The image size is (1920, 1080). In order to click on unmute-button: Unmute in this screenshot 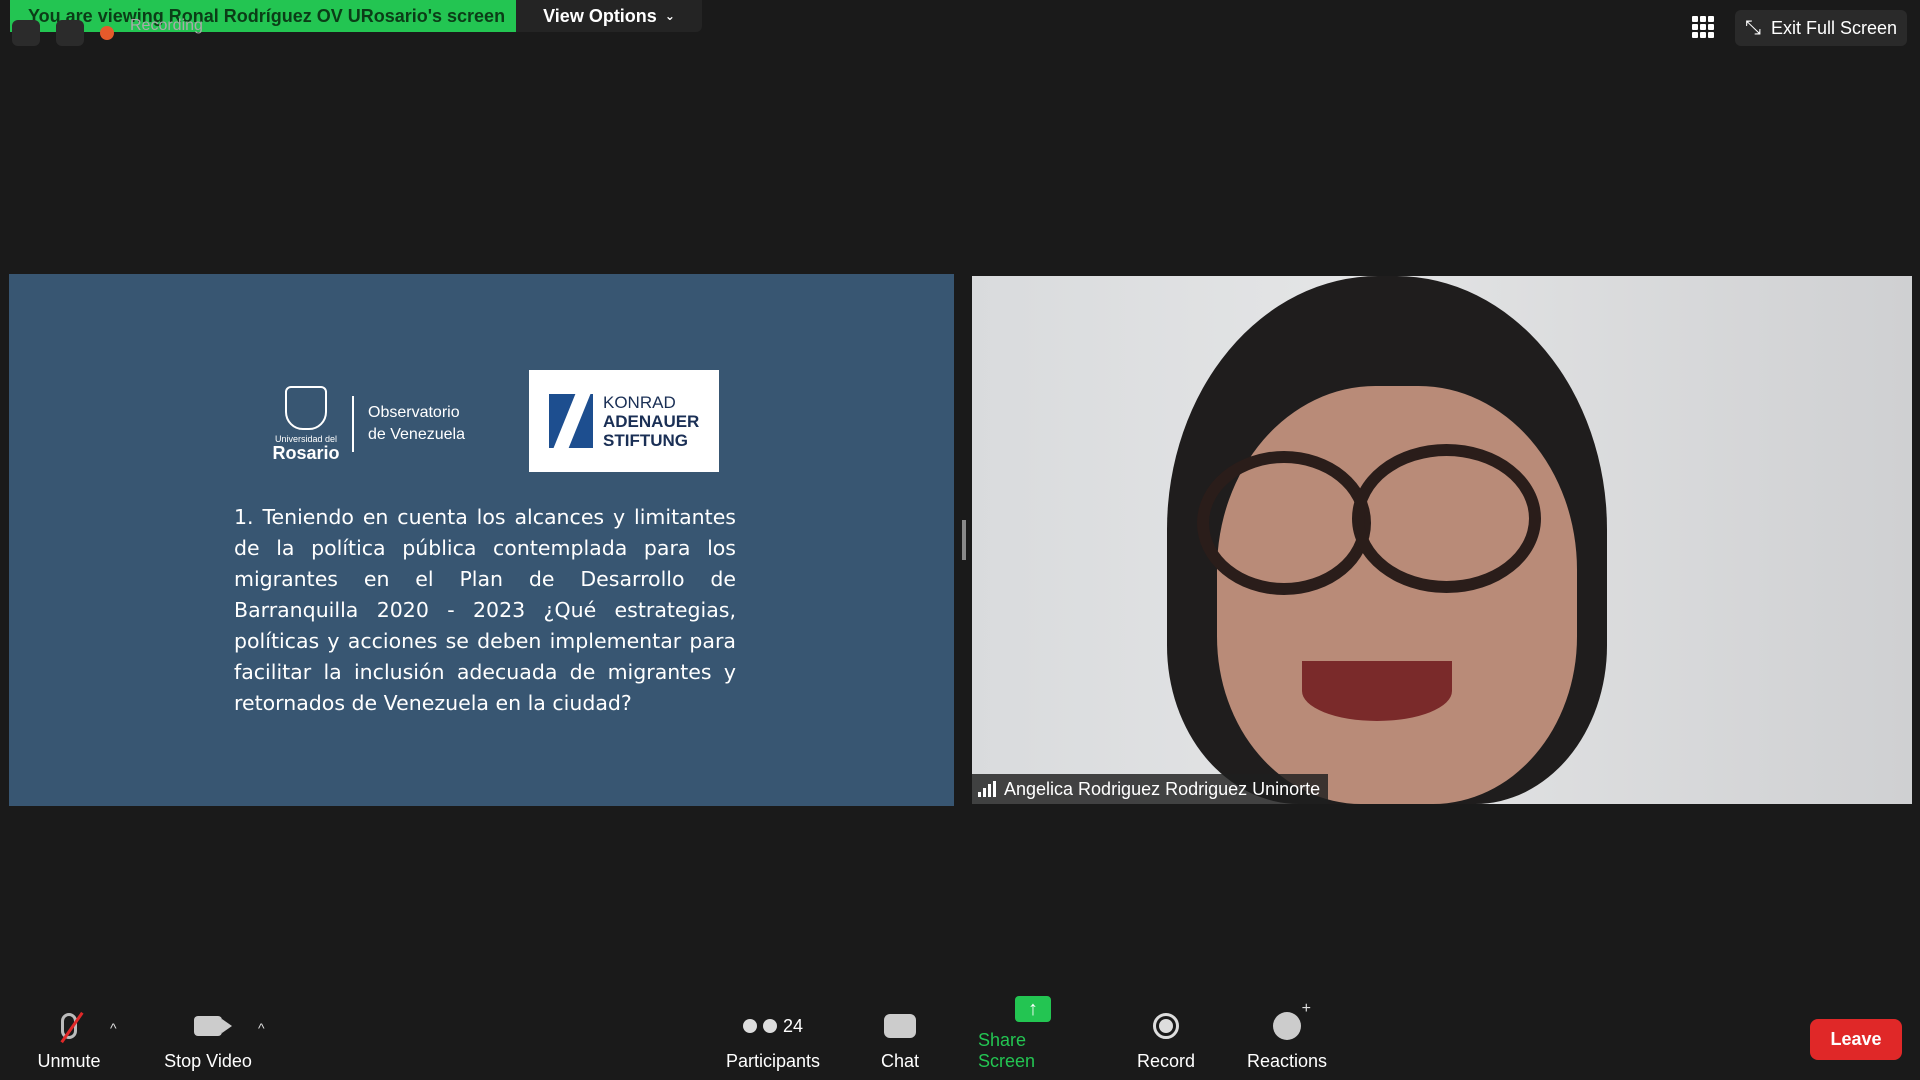, I will do `click(69, 1040)`.